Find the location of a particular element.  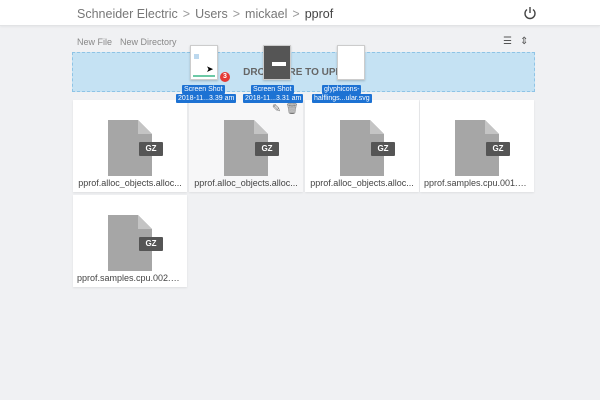

list-icon: ☰ is located at coordinates (507, 41).